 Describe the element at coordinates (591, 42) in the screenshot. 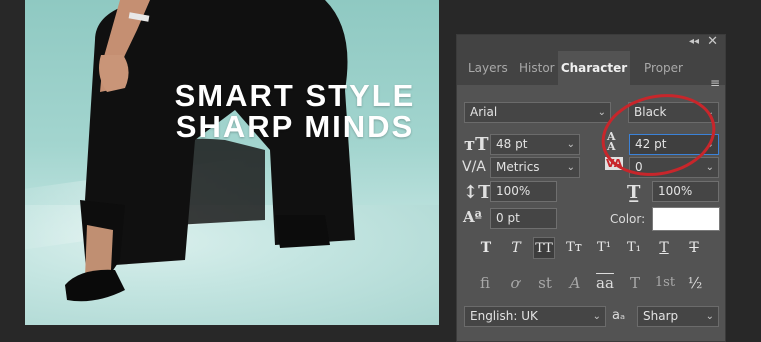

I see `panel-titlebar: ◂◂ ✕` at that location.